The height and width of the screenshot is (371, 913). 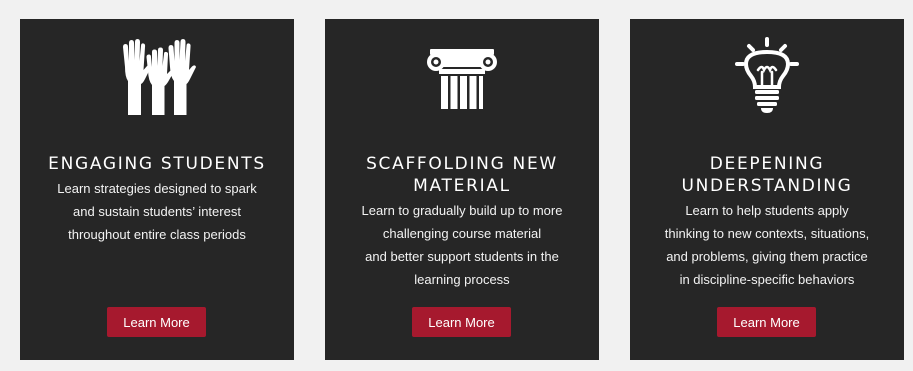 I want to click on card-description-line: challenging course material, so click(x=462, y=233).